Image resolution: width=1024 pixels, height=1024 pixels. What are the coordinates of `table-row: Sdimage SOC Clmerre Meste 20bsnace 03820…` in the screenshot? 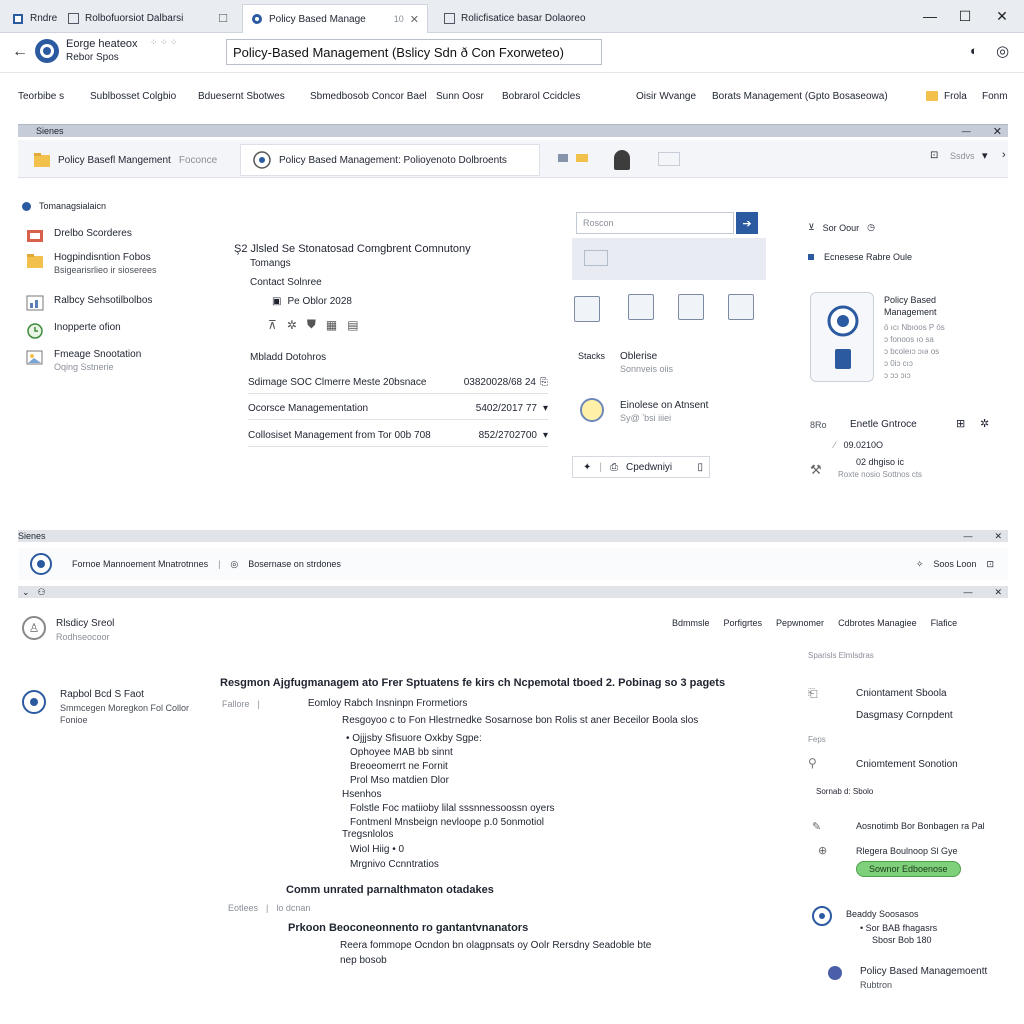 It's located at (398, 383).